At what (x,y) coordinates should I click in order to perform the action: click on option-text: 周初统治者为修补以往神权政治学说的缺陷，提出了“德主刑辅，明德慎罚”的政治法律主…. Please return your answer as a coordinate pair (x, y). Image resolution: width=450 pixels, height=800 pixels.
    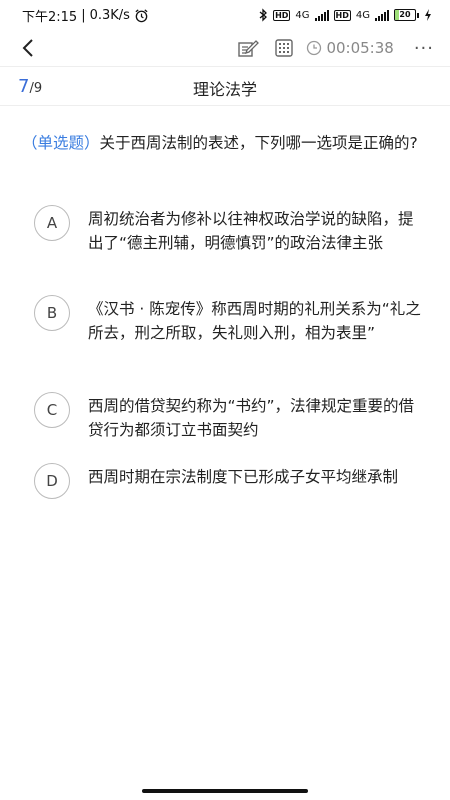
    Looking at the image, I should click on (256, 231).